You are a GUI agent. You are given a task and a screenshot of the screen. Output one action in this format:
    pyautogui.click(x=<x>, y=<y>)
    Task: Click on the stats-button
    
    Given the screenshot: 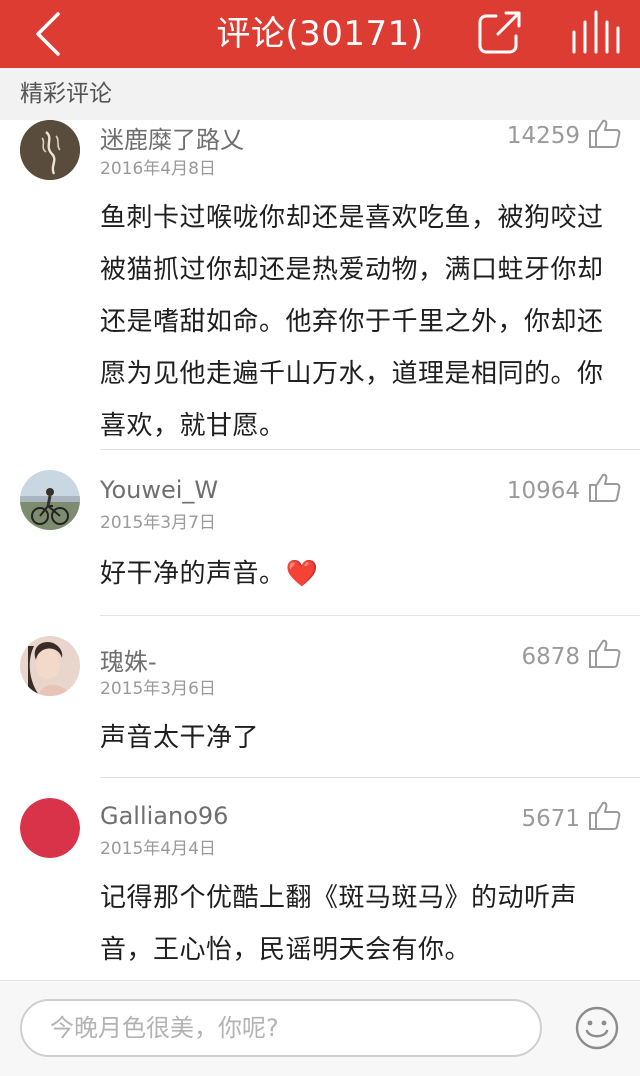 What is the action you would take?
    pyautogui.click(x=594, y=34)
    